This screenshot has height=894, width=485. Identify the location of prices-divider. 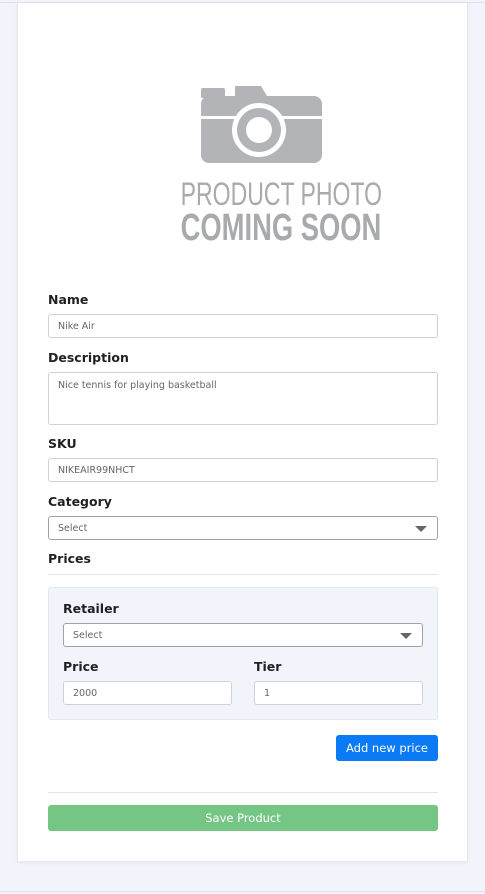
(243, 574).